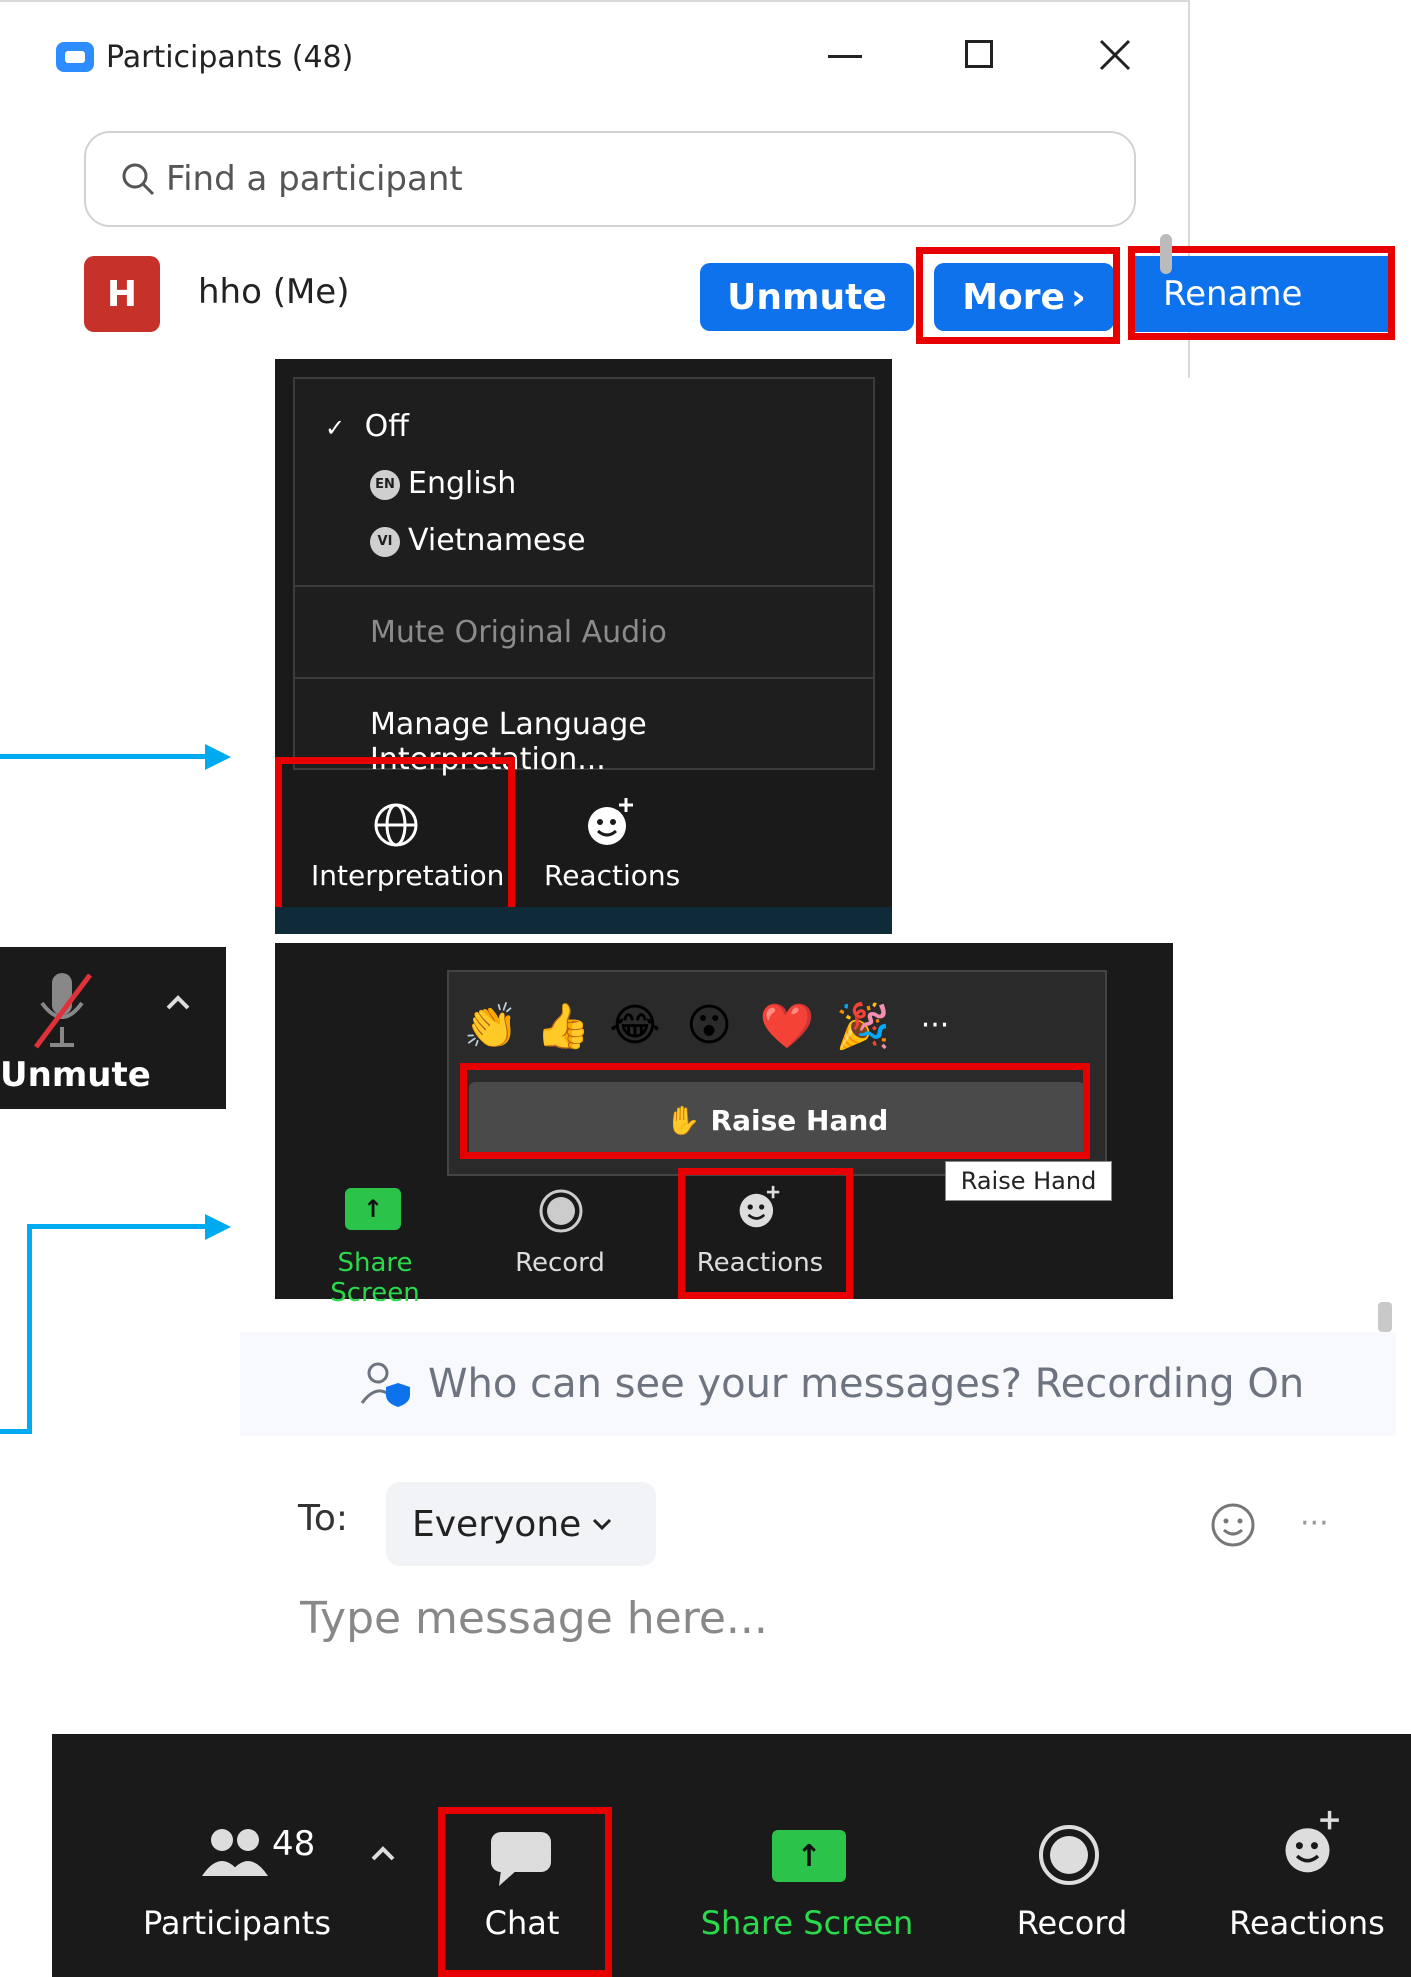 The width and height of the screenshot is (1411, 1977). What do you see at coordinates (491, 1026) in the screenshot?
I see `clap-emoji-icon: 👏` at bounding box center [491, 1026].